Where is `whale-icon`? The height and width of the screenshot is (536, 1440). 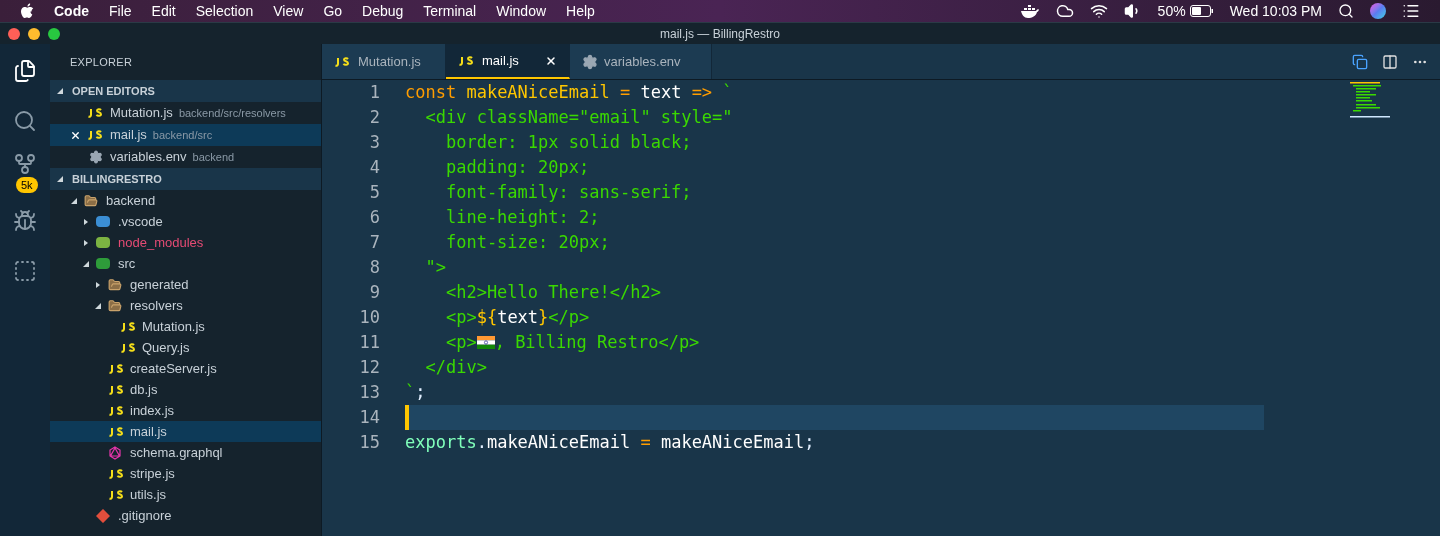 whale-icon is located at coordinates (1029, 11).